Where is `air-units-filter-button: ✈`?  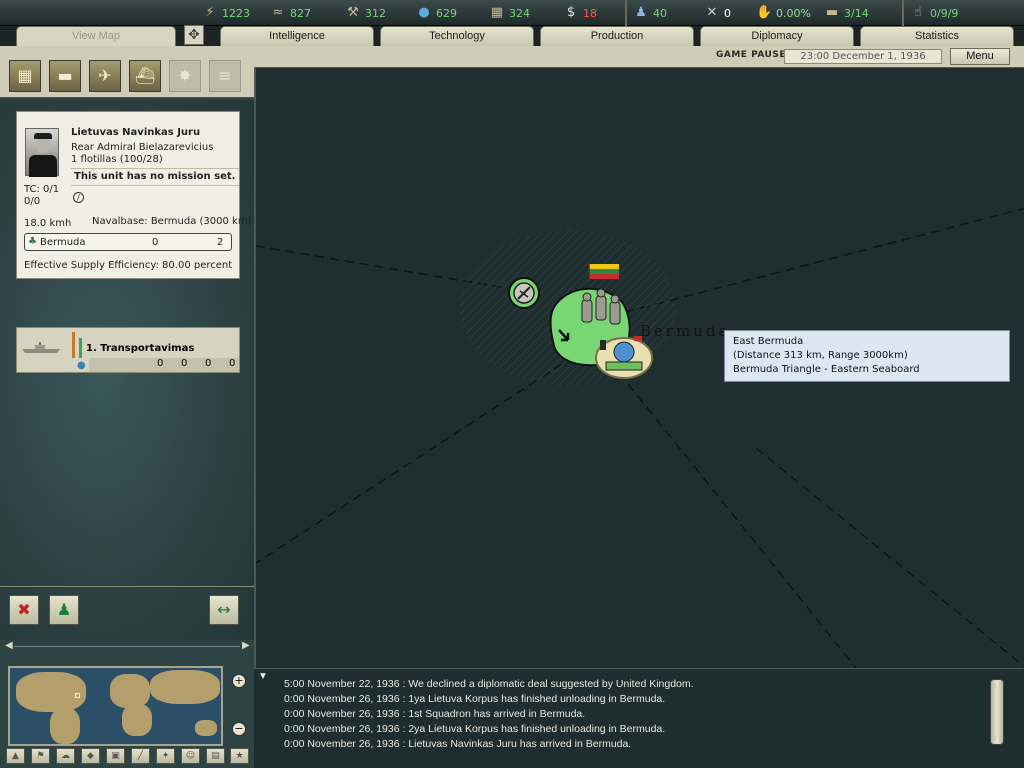
air-units-filter-button: ✈ is located at coordinates (105, 76).